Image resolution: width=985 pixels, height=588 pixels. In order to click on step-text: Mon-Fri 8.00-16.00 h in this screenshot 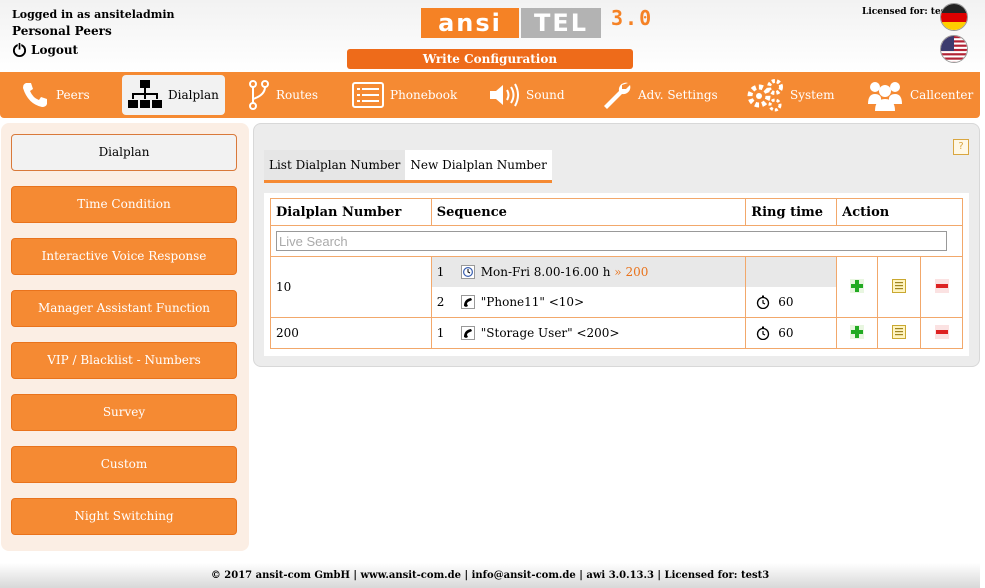, I will do `click(545, 272)`.